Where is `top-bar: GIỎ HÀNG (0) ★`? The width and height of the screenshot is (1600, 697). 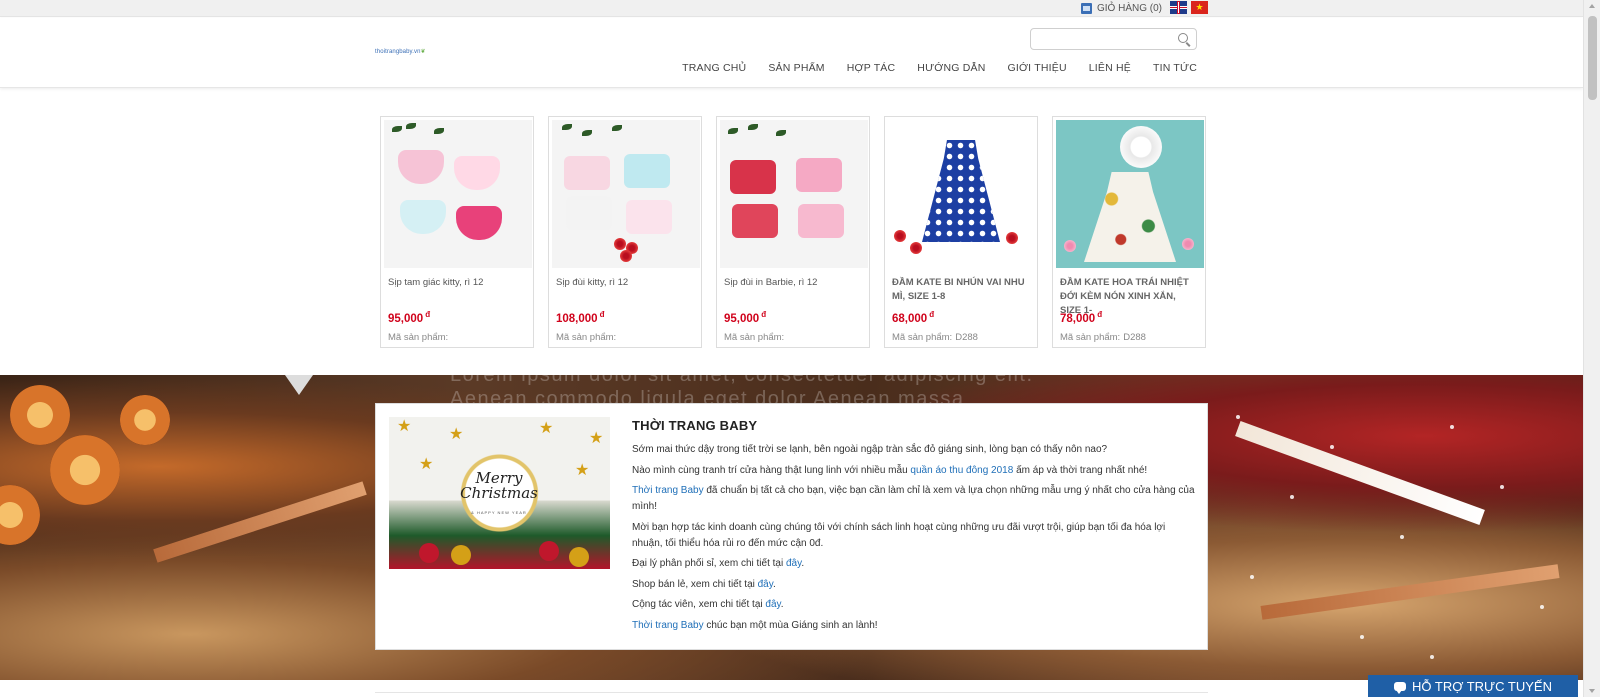 top-bar: GIỎ HÀNG (0) ★ is located at coordinates (791, 8).